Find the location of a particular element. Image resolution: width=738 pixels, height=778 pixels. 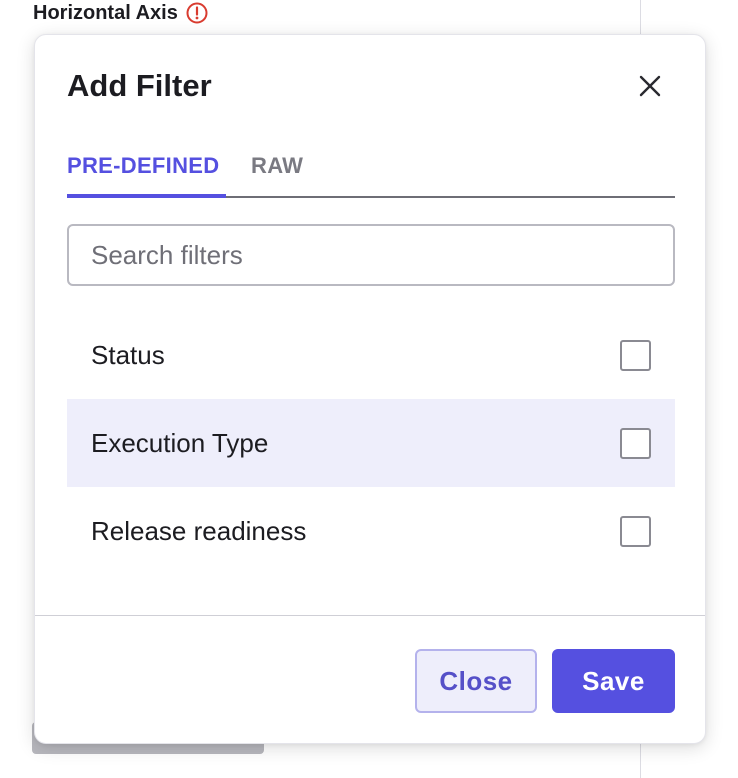

filter-item-label: Release readiness is located at coordinates (199, 530).